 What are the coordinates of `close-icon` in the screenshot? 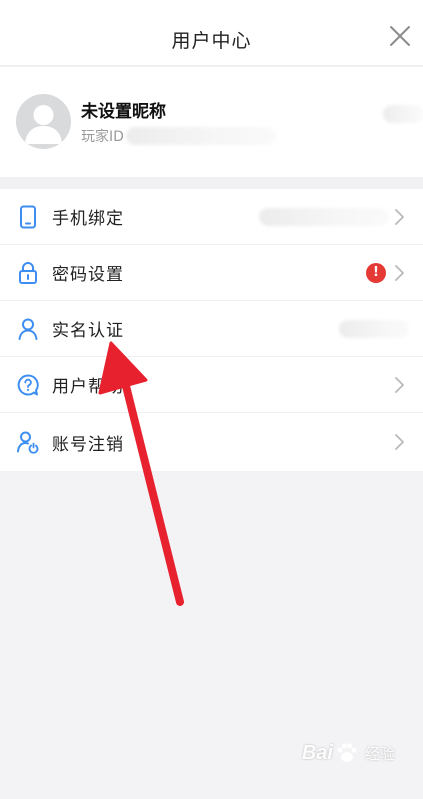 It's located at (400, 36).